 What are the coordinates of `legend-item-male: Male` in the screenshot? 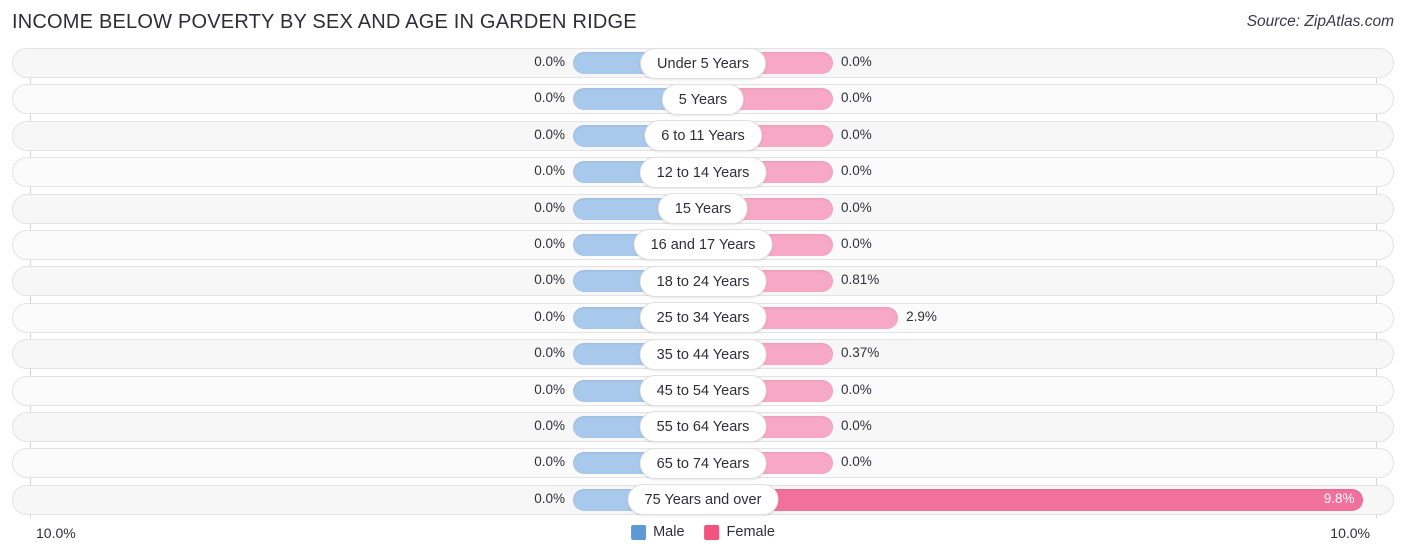 It's located at (658, 532).